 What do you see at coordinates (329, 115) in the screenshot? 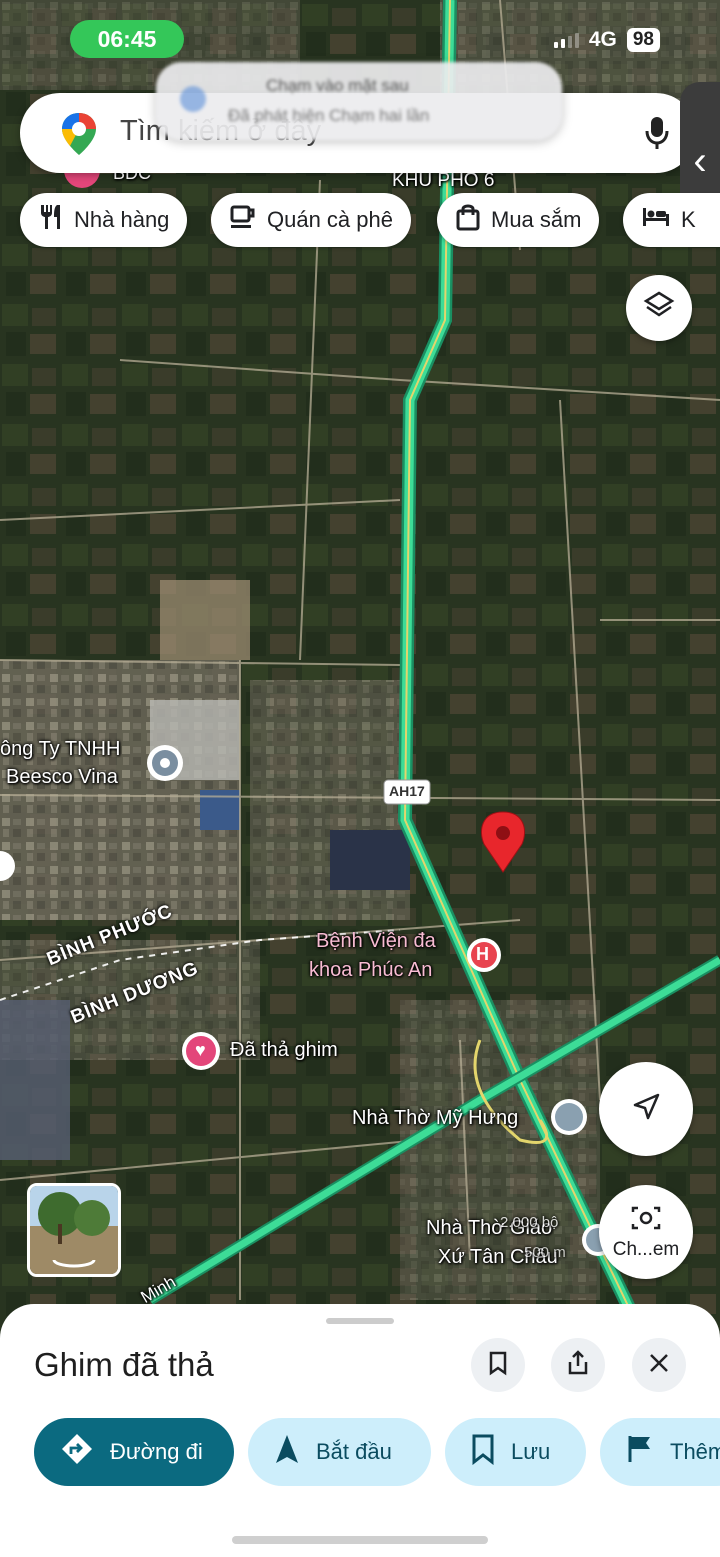
I see `toast-subtitle: Đã phát hiện Chạm hai lần` at bounding box center [329, 115].